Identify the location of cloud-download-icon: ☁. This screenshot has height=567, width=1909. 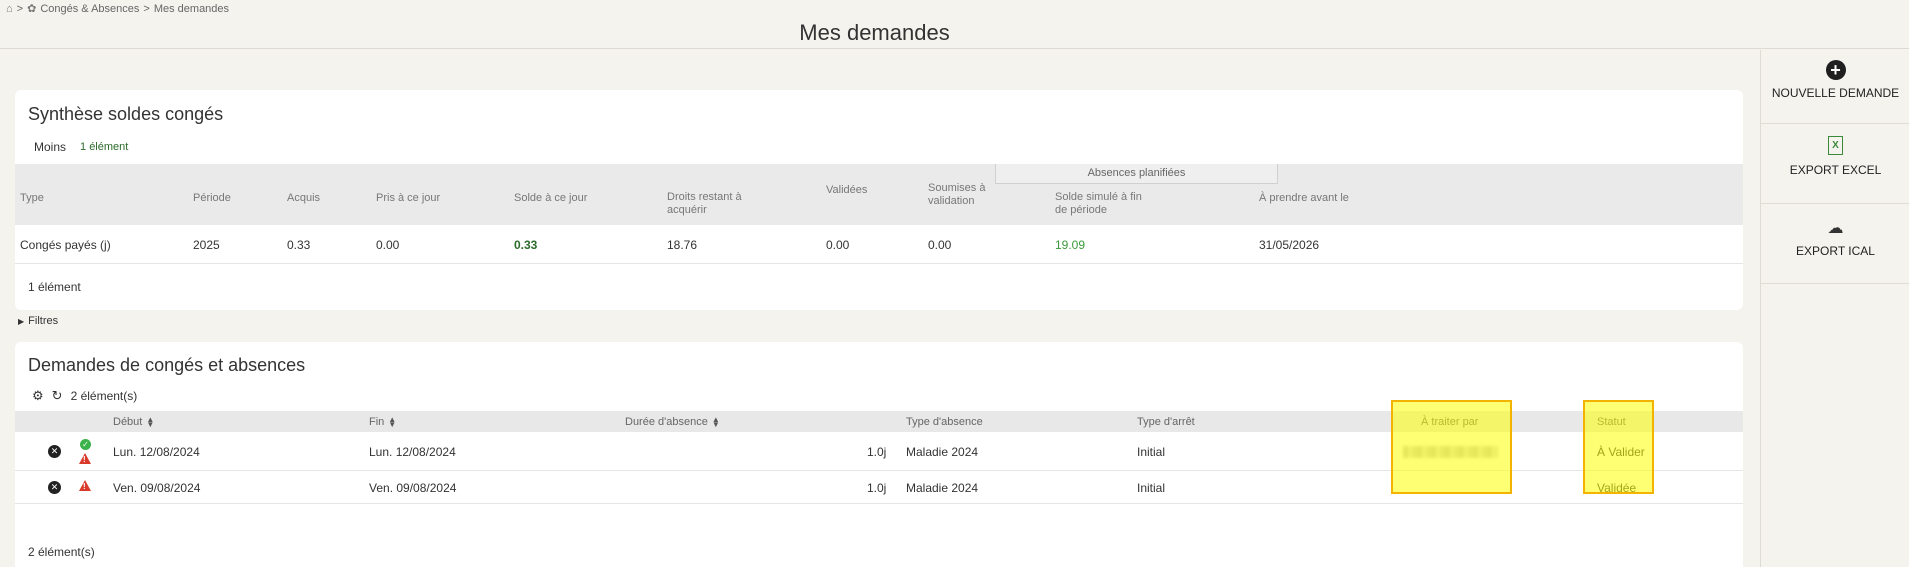
(1835, 228).